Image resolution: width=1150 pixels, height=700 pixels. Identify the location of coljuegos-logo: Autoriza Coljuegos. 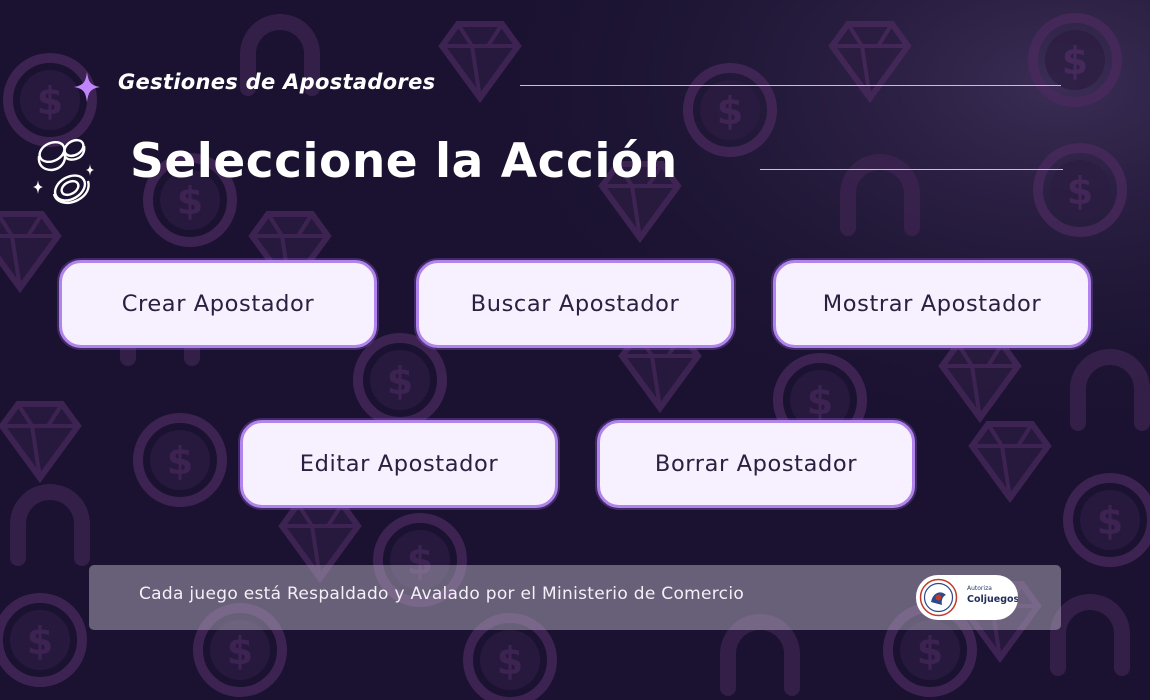
(967, 597).